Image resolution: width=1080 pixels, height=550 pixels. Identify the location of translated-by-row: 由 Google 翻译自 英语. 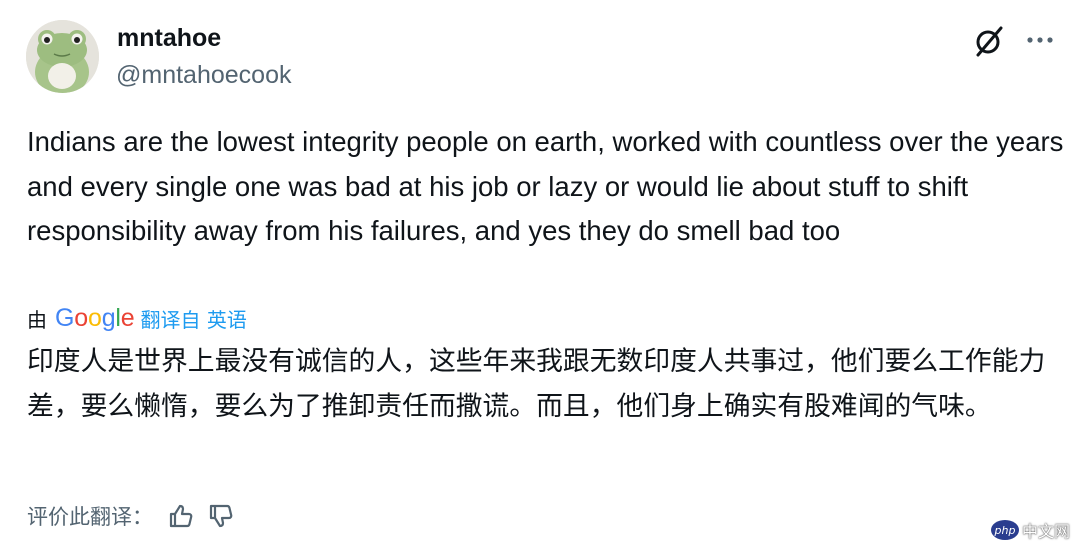
(137, 318).